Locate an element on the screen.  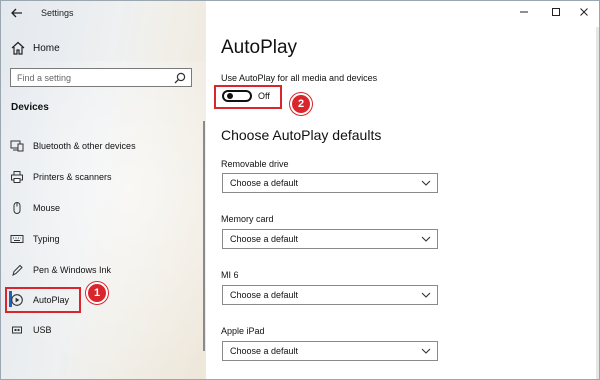
toggle-knob is located at coordinates (230, 96).